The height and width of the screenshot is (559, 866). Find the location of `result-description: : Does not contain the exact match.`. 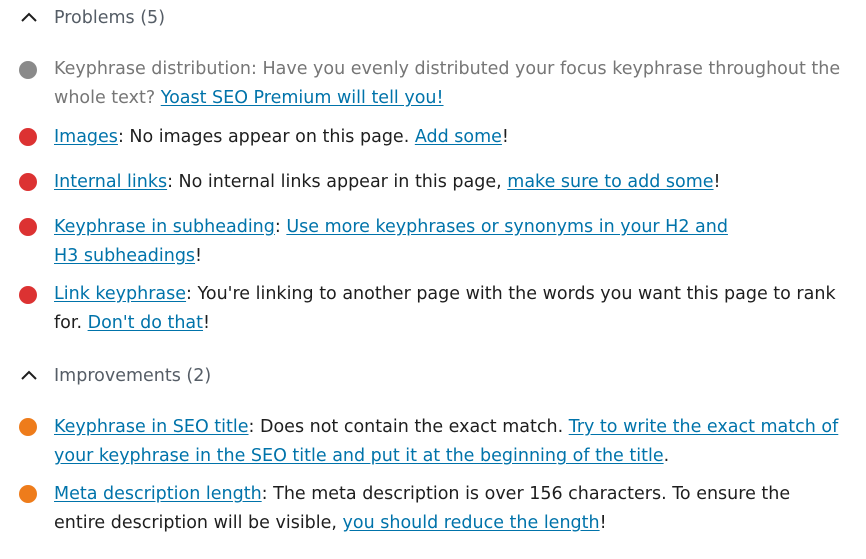

result-description: : Does not contain the exact match. is located at coordinates (408, 427).